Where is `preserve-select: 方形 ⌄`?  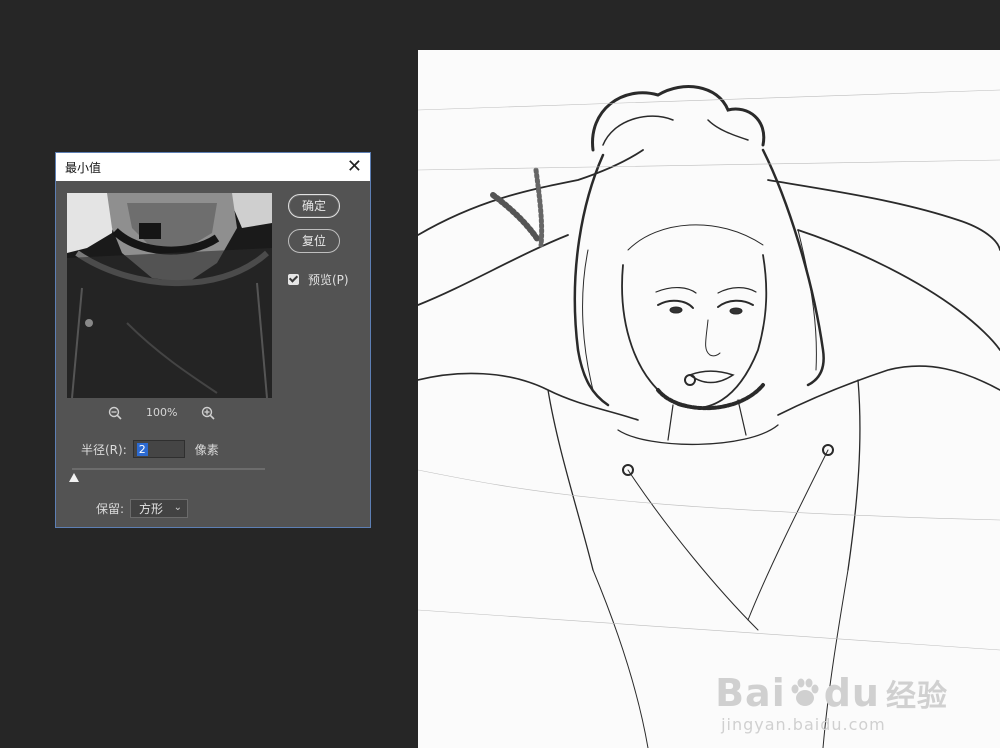 preserve-select: 方形 ⌄ is located at coordinates (159, 508).